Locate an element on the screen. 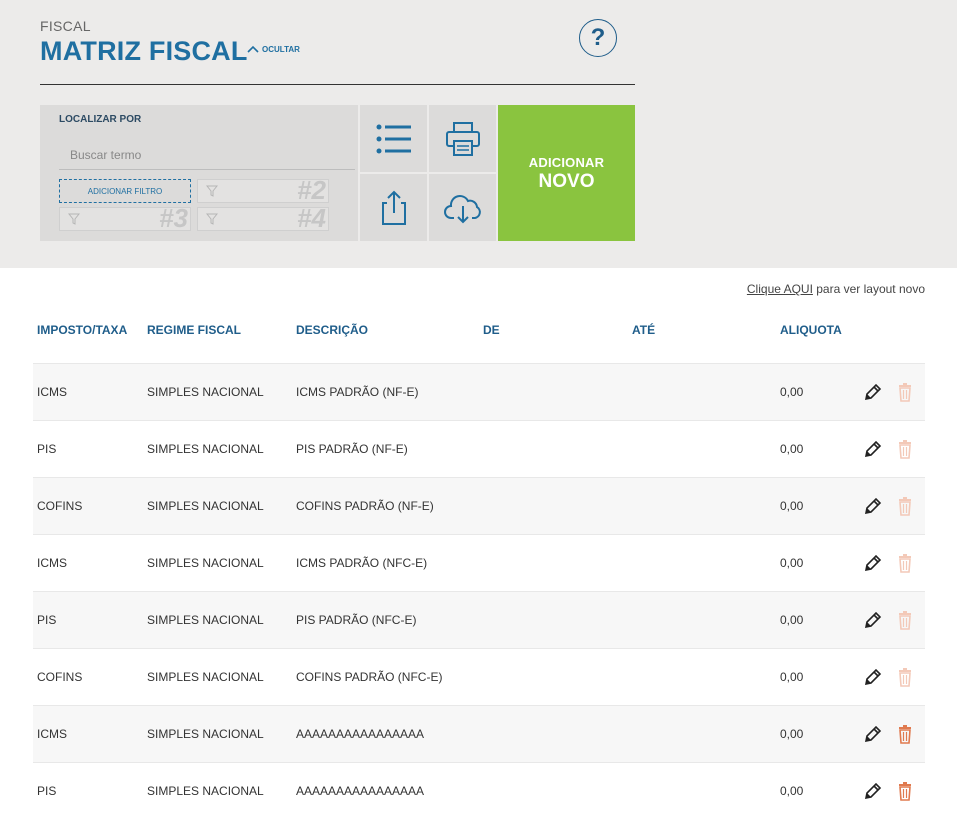 The width and height of the screenshot is (957, 821). print-button is located at coordinates (462, 138).